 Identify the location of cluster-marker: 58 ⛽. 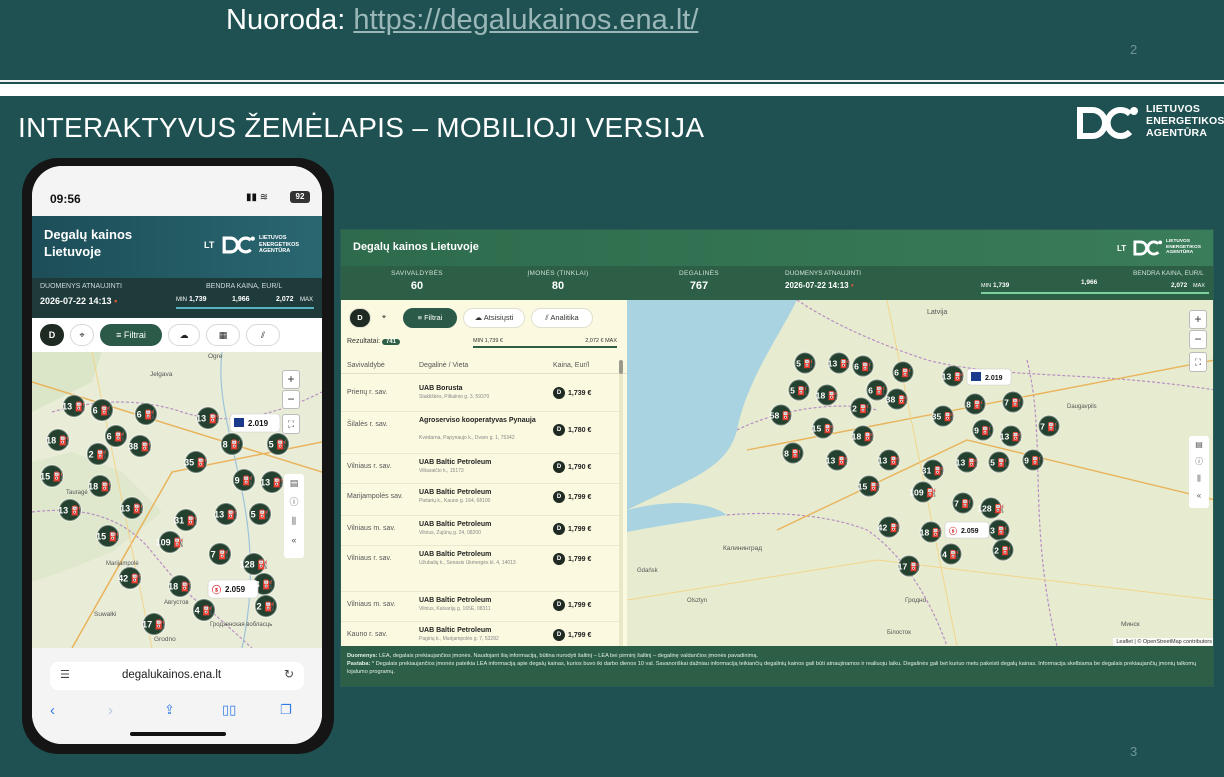
(781, 415).